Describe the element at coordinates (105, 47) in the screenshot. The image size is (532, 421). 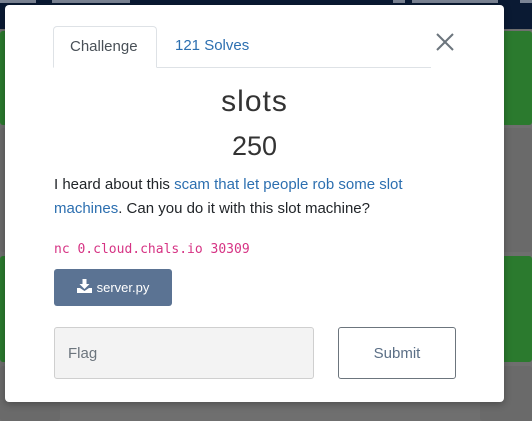
I see `tab-challenge: Challenge` at that location.